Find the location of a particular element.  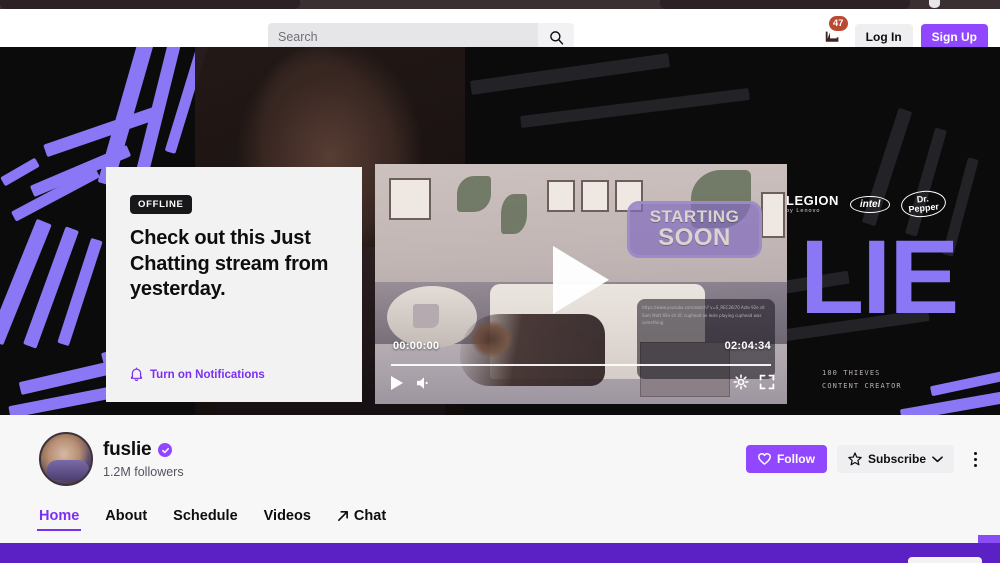

channel-actions: Follow Subscribe is located at coordinates (865, 459).